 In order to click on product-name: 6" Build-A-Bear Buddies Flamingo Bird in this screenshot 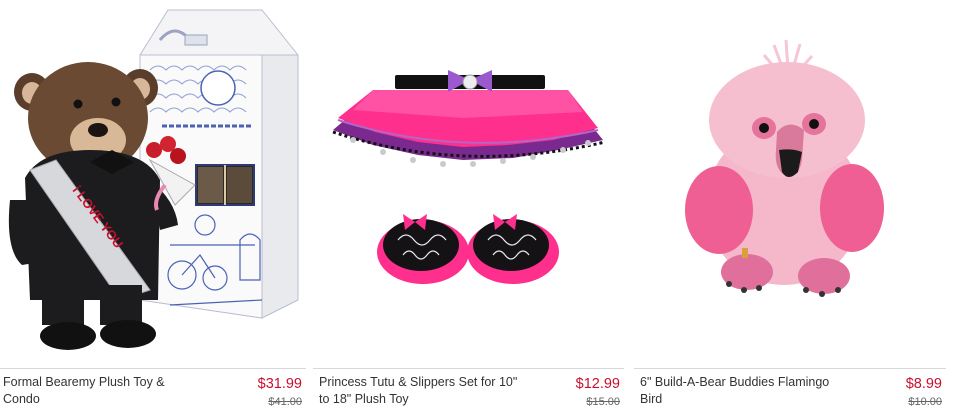, I will do `click(740, 391)`.